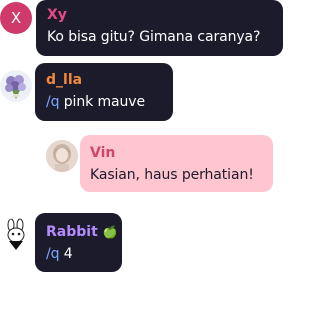  Describe the element at coordinates (104, 102) in the screenshot. I see `command-argument: pink mauve` at that location.